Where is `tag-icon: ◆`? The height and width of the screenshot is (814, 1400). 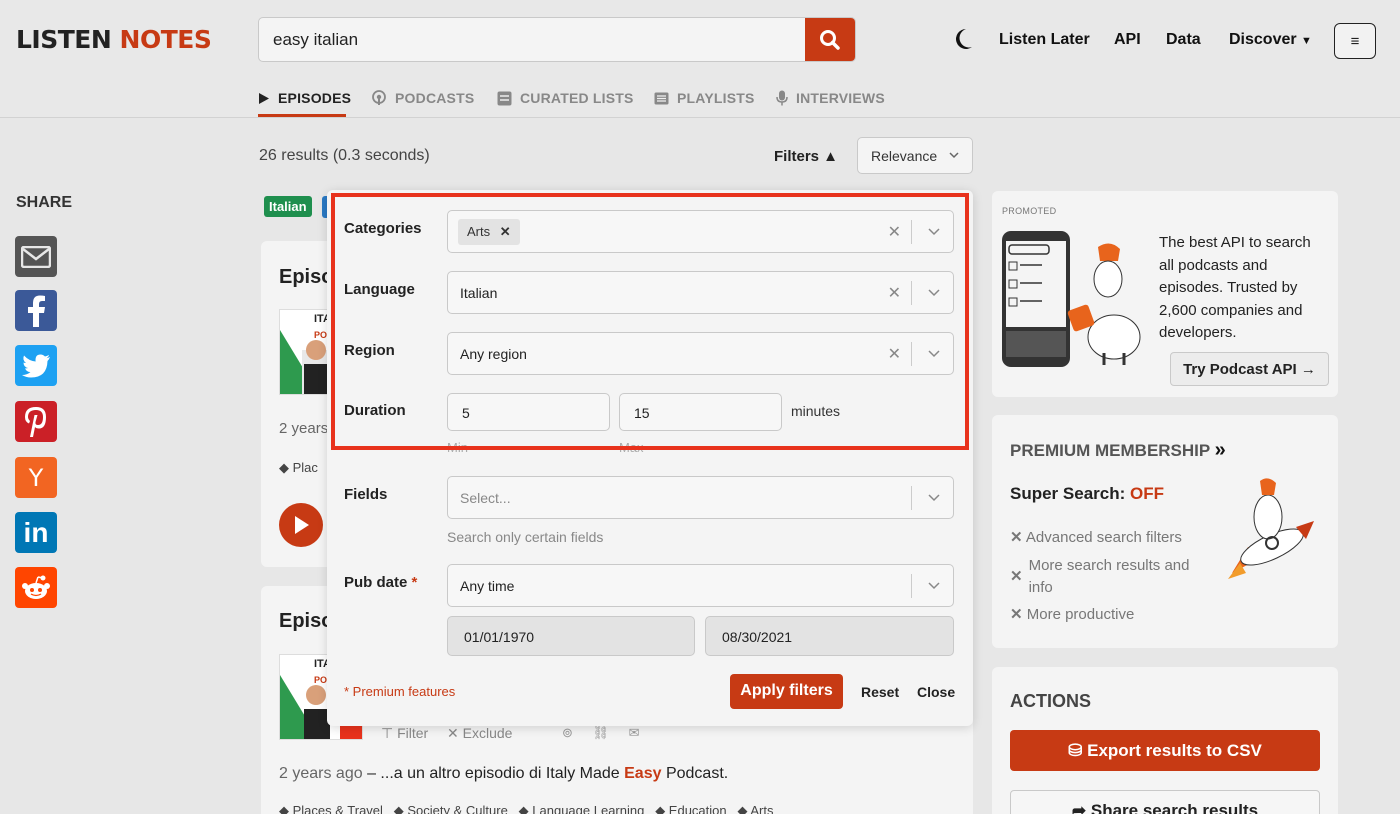 tag-icon: ◆ is located at coordinates (284, 467).